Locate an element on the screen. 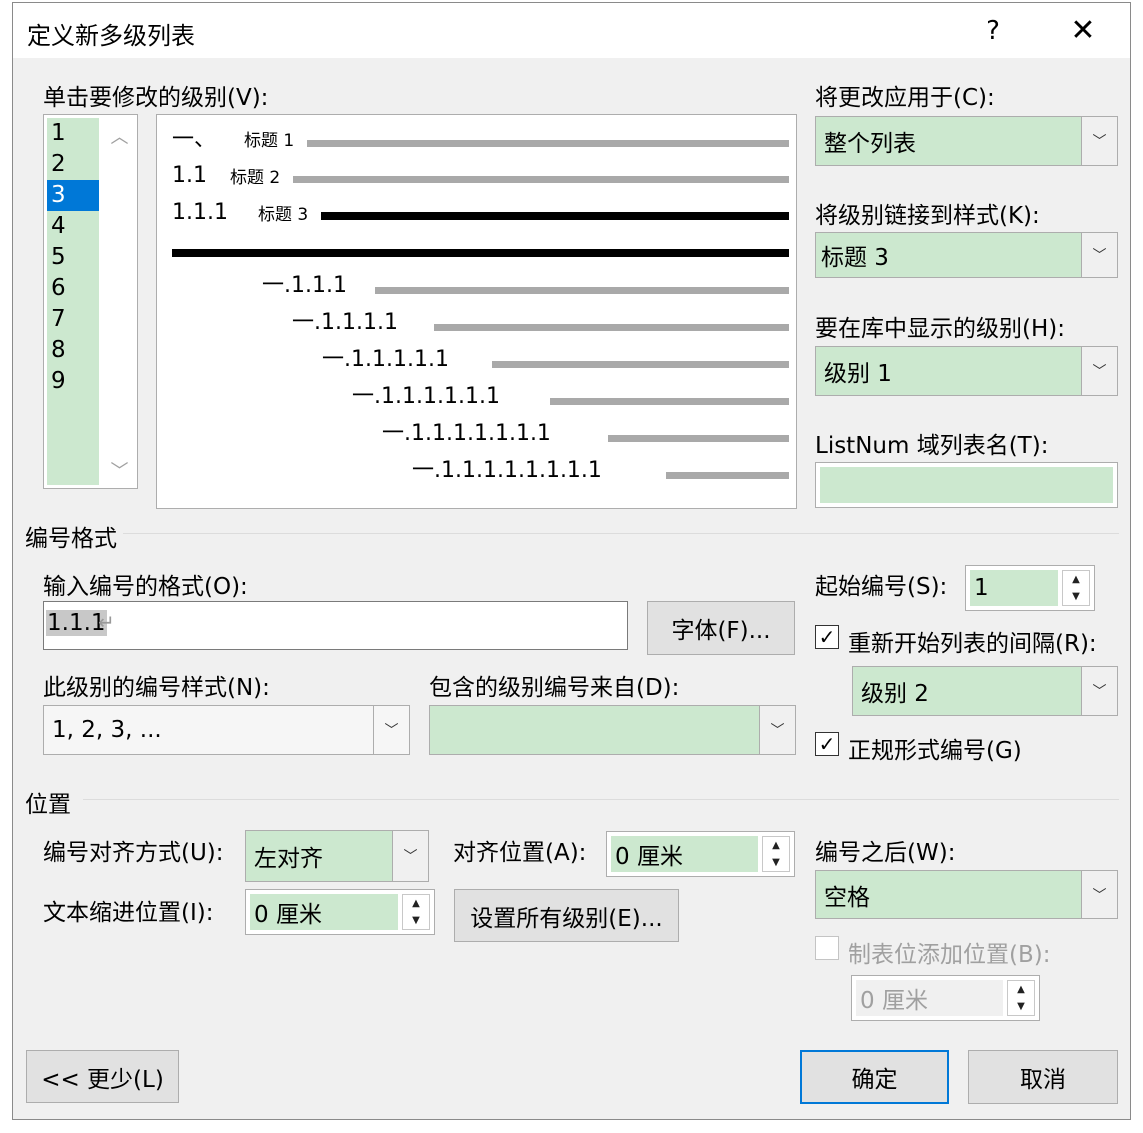  aligned-at-spinner: 0 厘米 ▲ ▼ is located at coordinates (700, 854).